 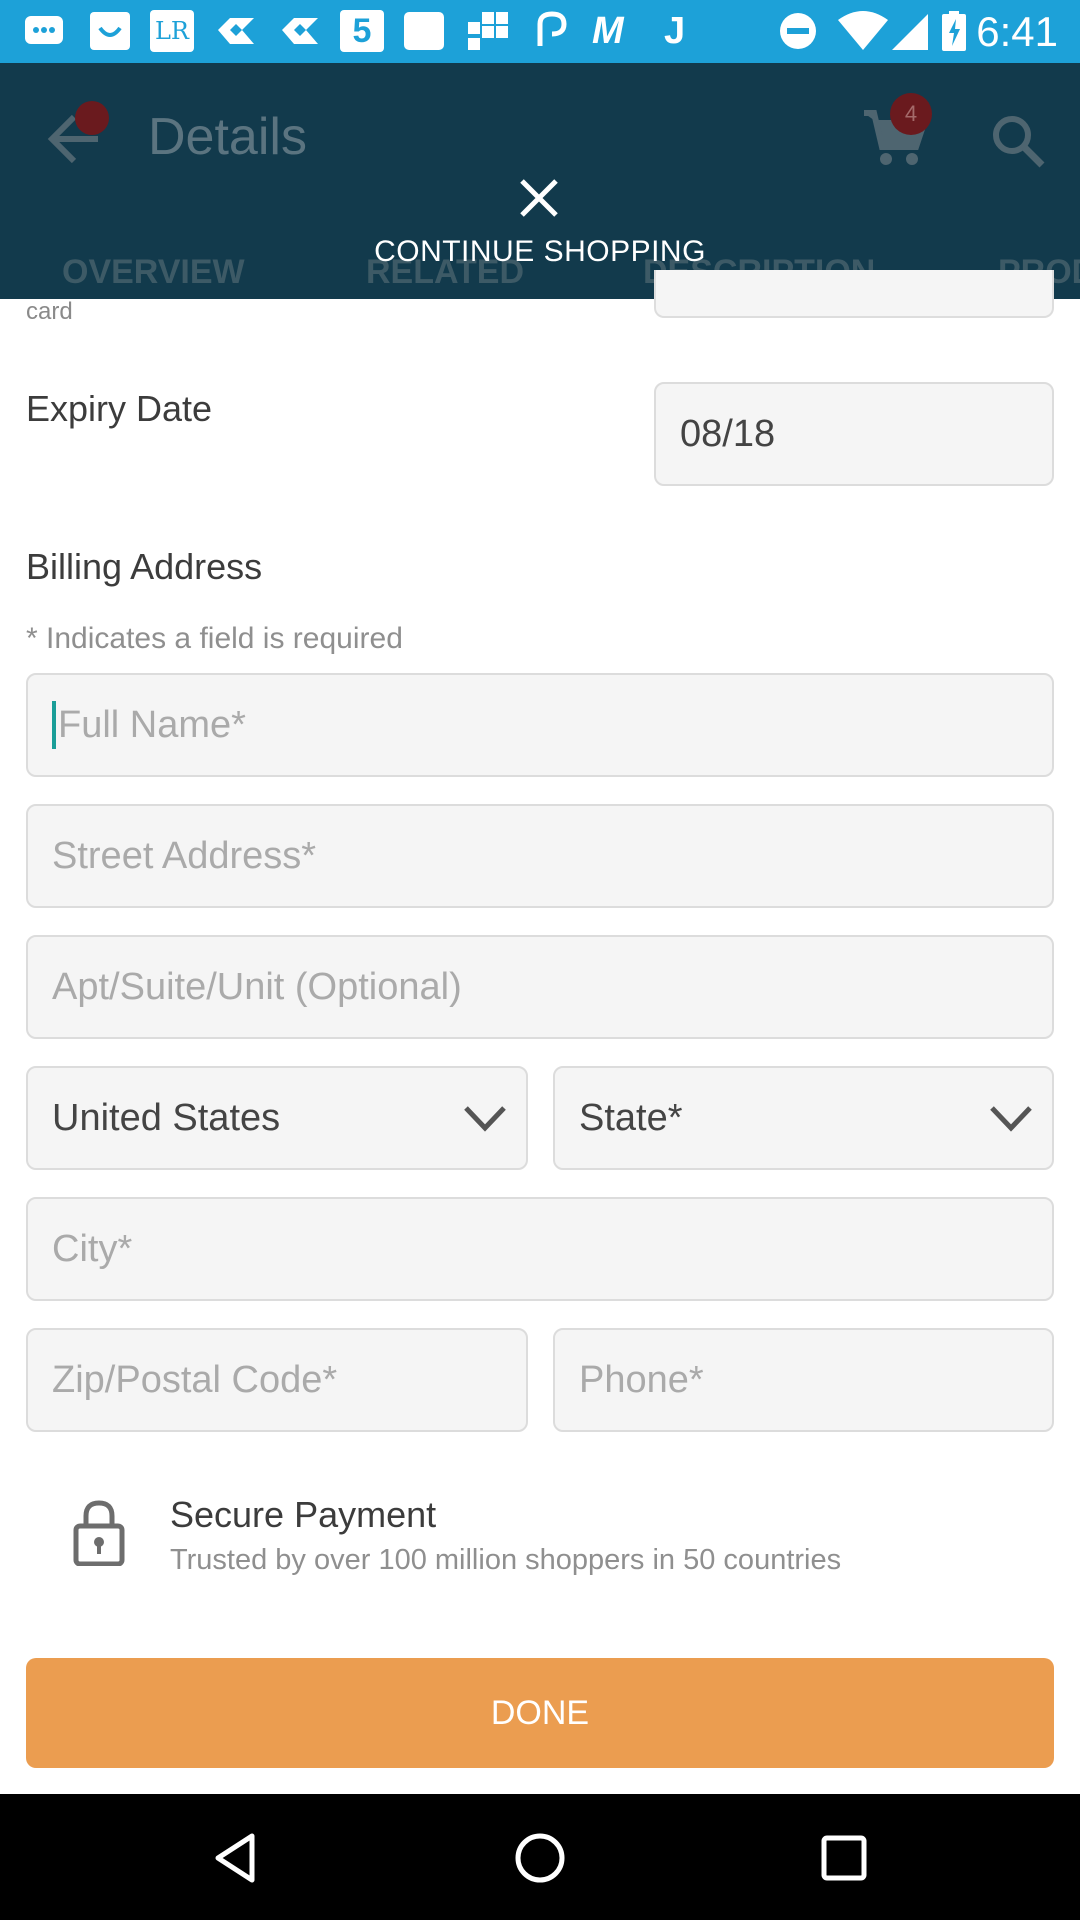 I want to click on clock: 6:41, so click(x=1017, y=31).